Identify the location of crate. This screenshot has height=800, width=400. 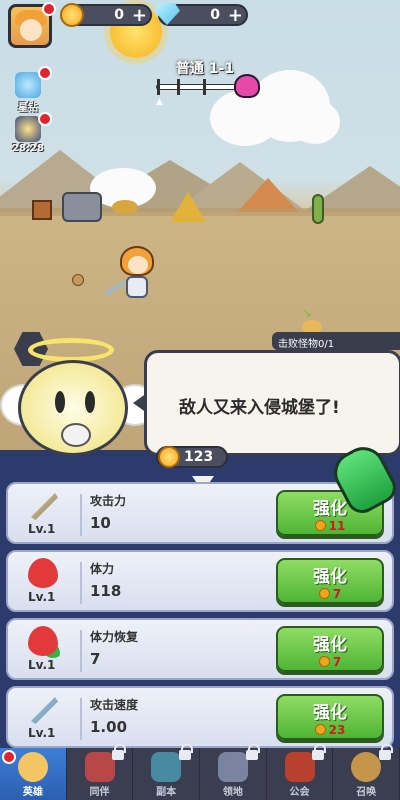
(42, 210).